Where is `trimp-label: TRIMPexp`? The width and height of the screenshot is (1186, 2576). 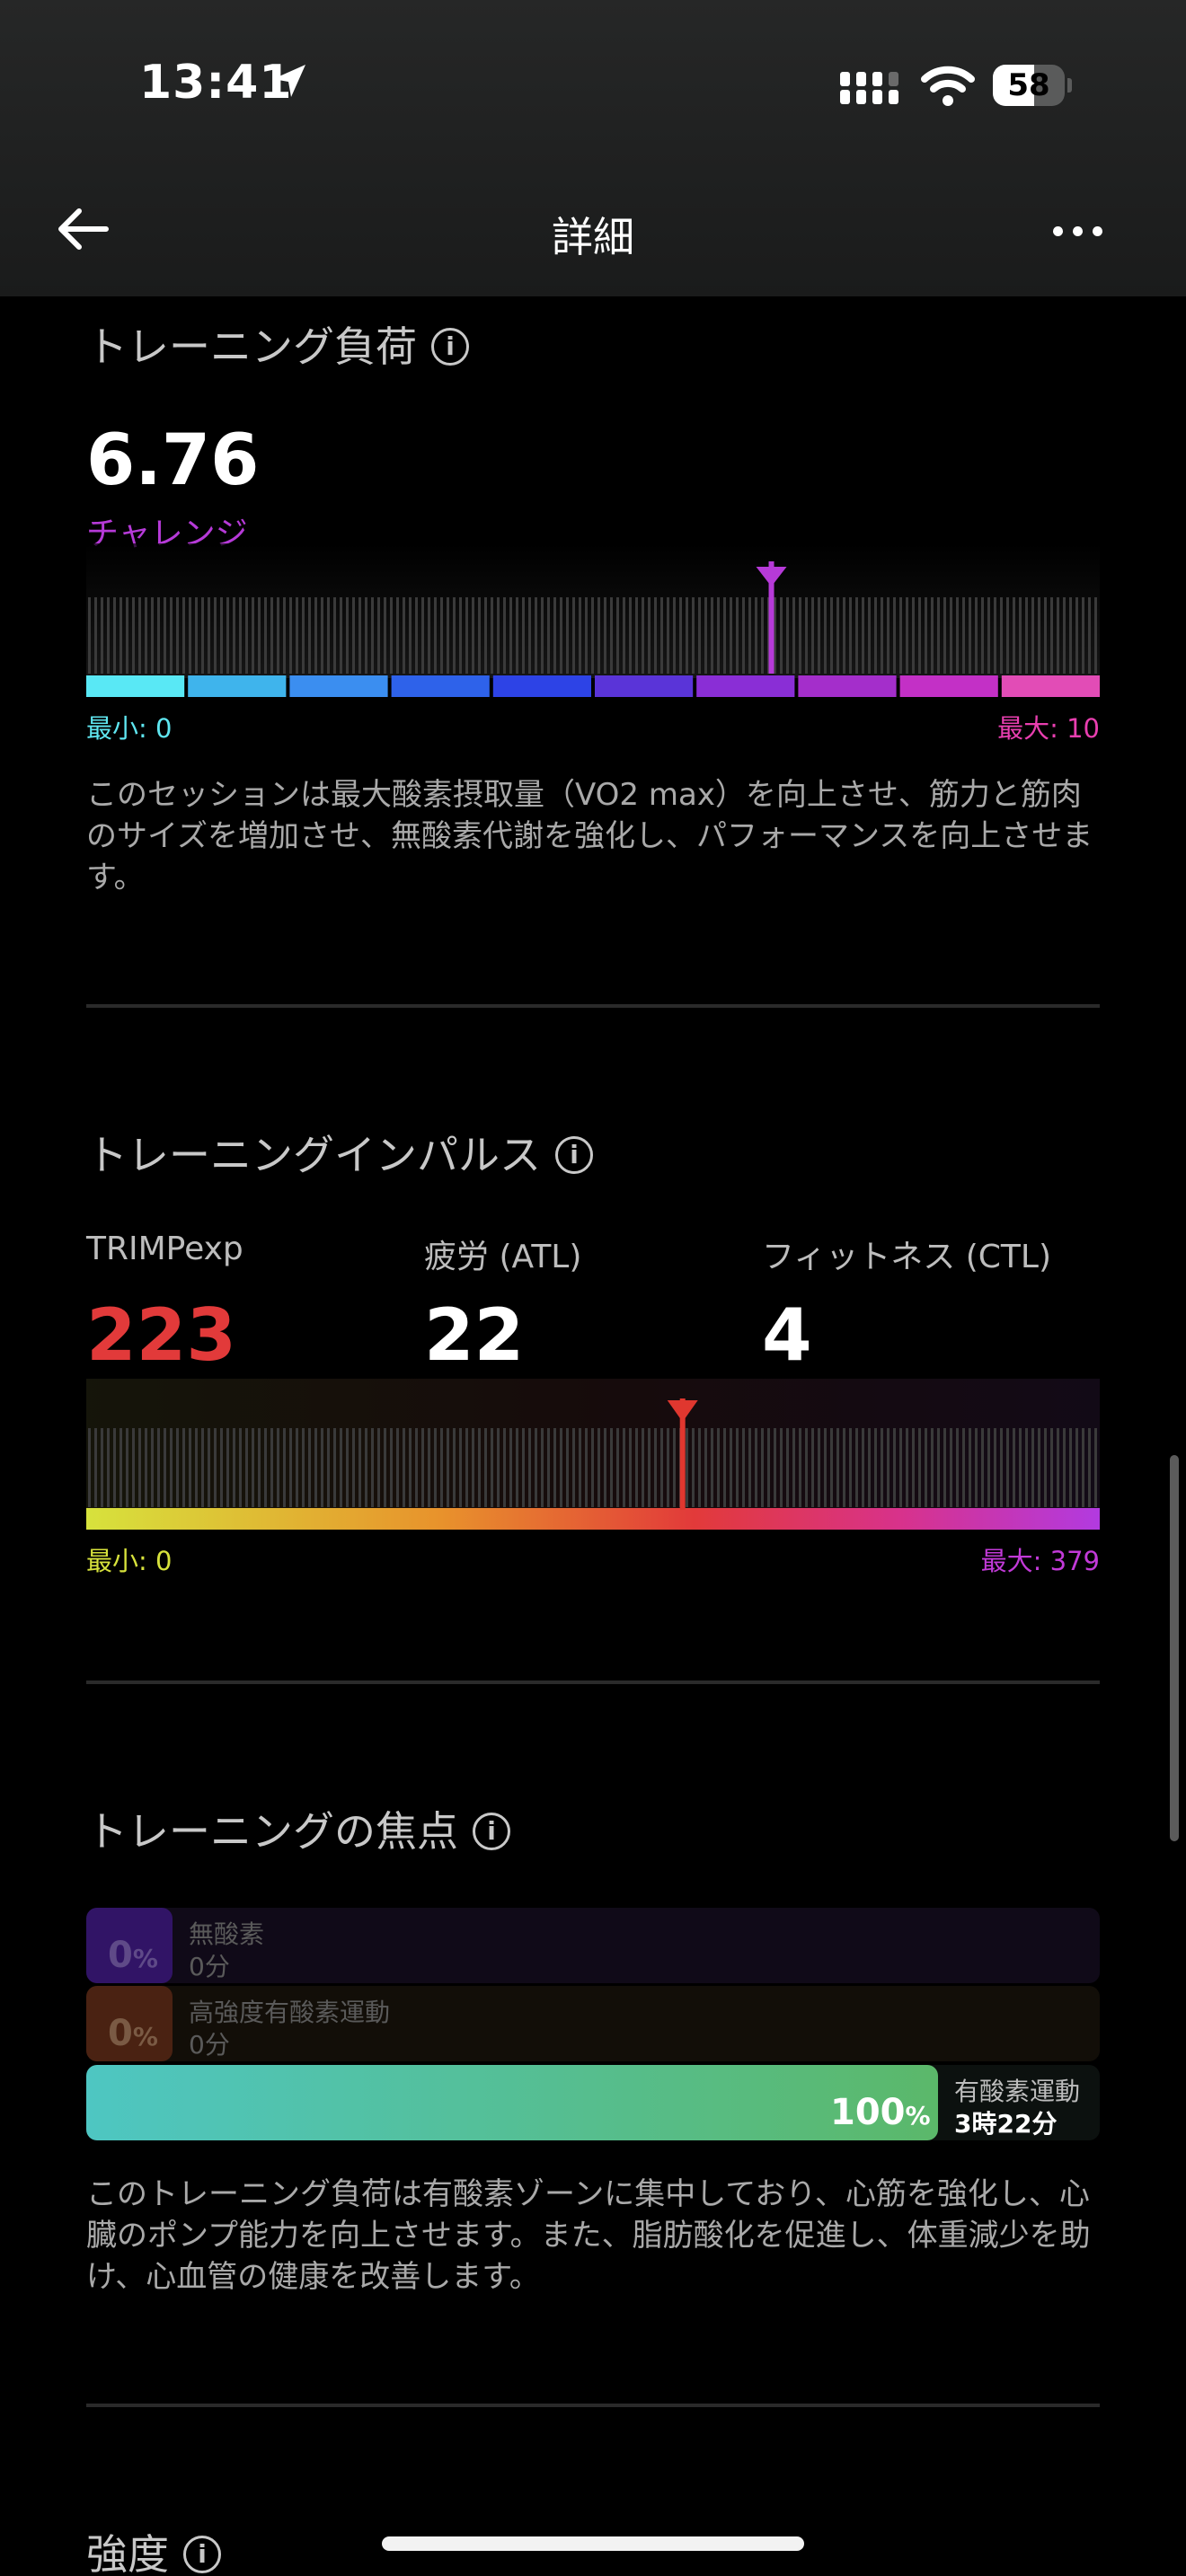
trimp-label: TRIMPexp is located at coordinates (164, 1249).